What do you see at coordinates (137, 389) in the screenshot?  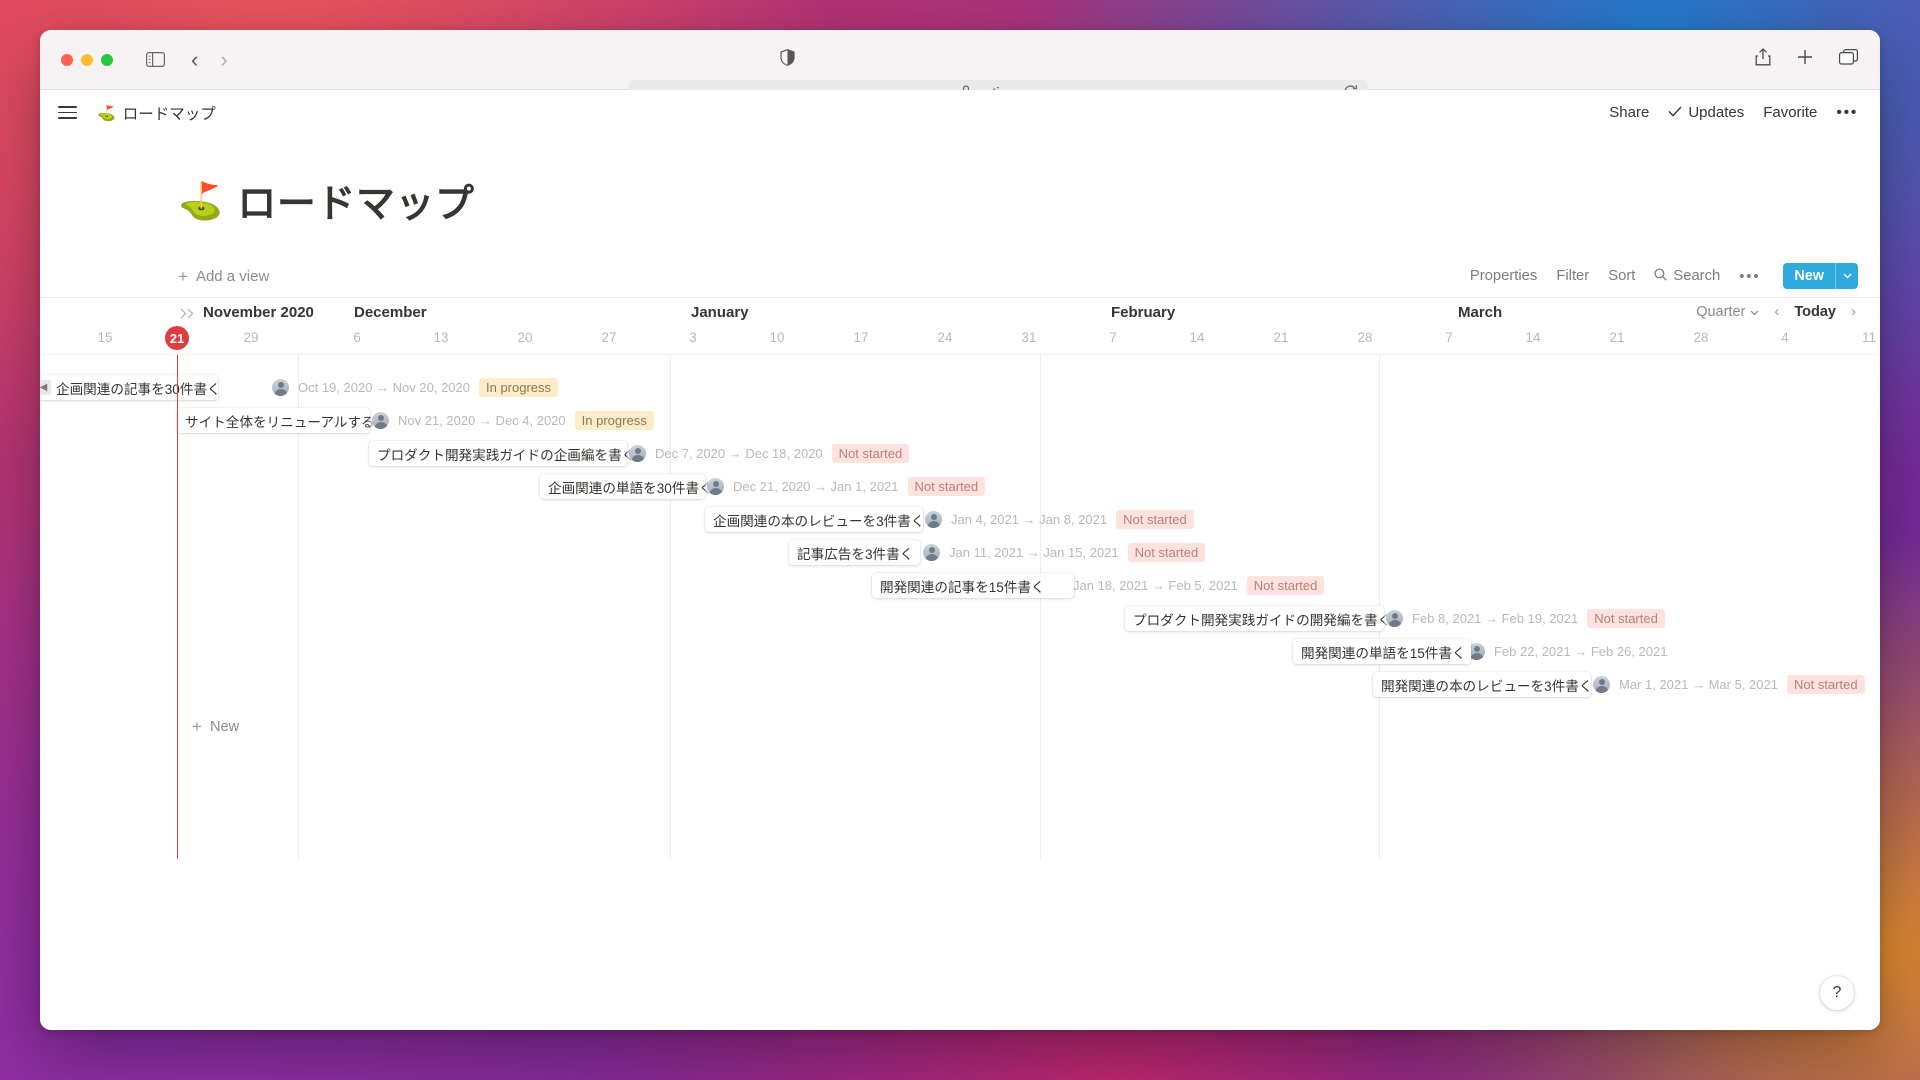 I see `timeline-bar-title: 企画関連の記事を30件書く` at bounding box center [137, 389].